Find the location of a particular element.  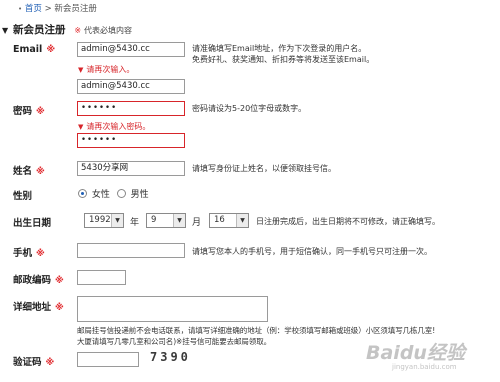

breadcrumb: • 首页 > 新会员注册 is located at coordinates (57, 8).